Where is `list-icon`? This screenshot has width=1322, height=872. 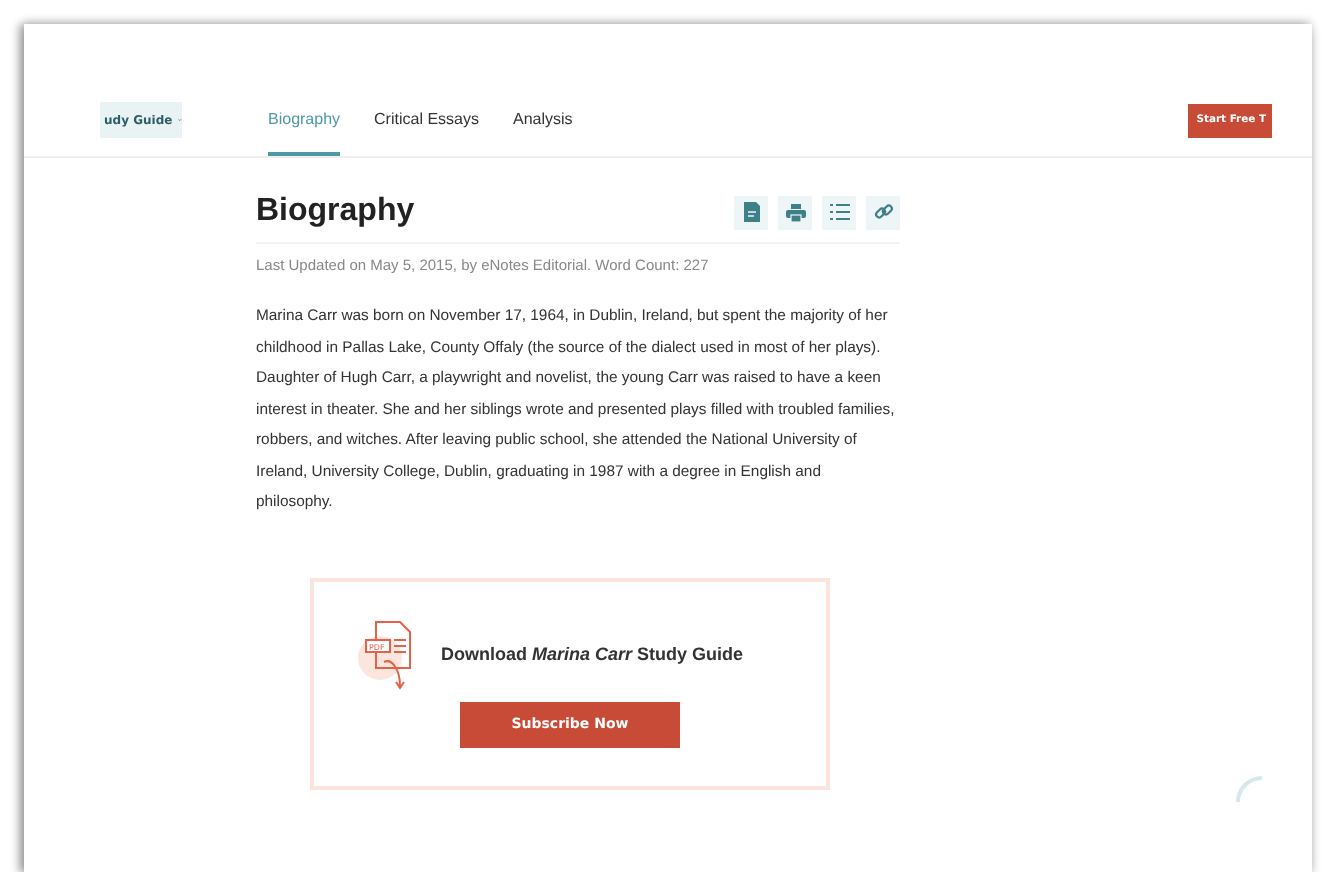
list-icon is located at coordinates (839, 212).